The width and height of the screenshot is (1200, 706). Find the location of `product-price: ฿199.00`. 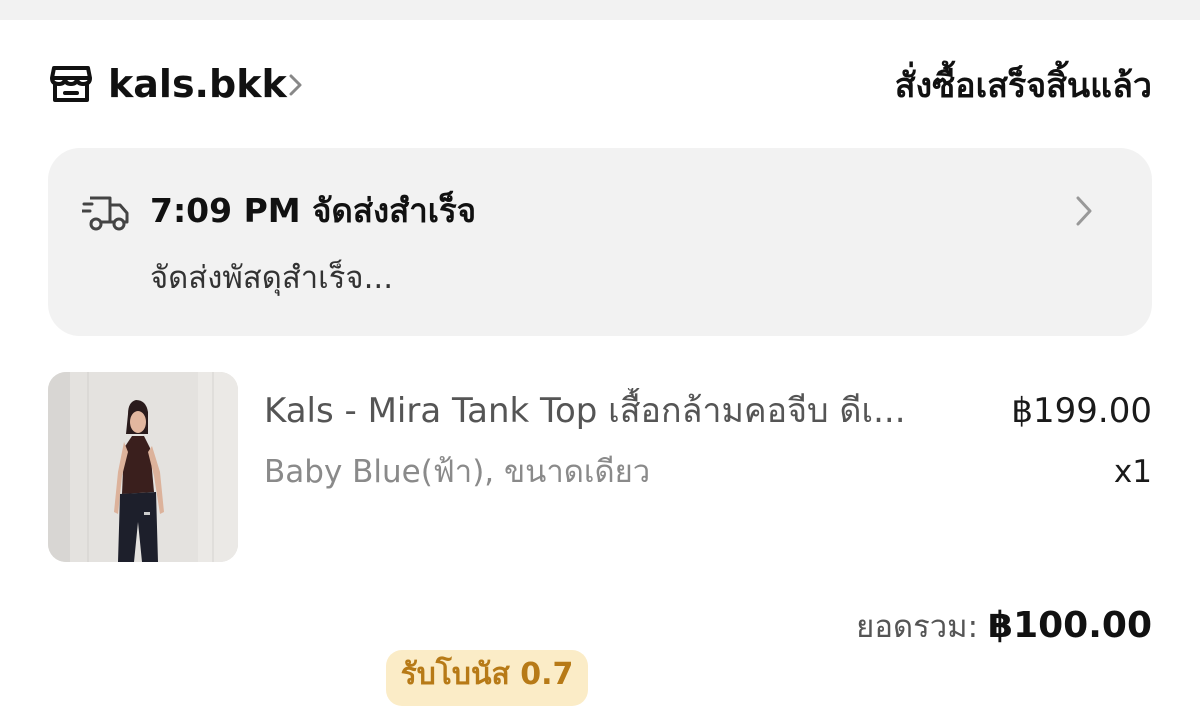

product-price: ฿199.00 is located at coordinates (1081, 411).